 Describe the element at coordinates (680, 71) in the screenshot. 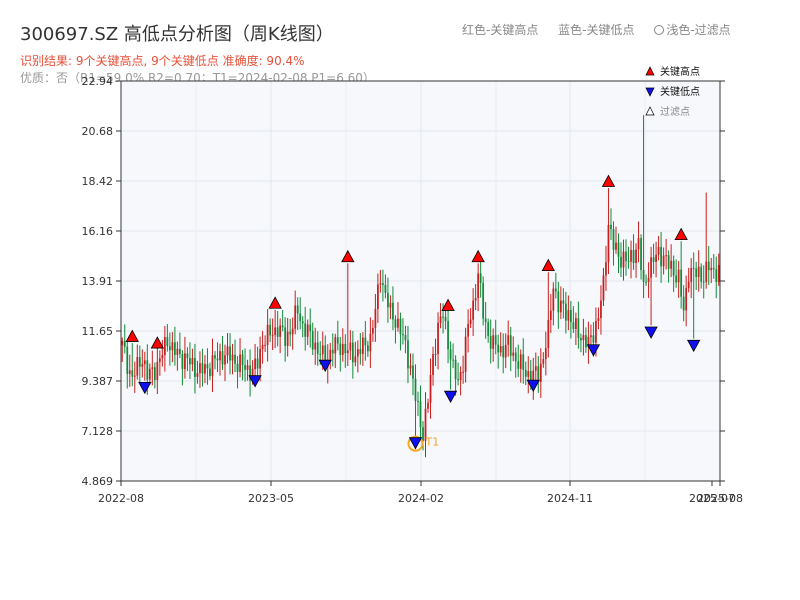

I see `legend-label: 关键高点` at that location.